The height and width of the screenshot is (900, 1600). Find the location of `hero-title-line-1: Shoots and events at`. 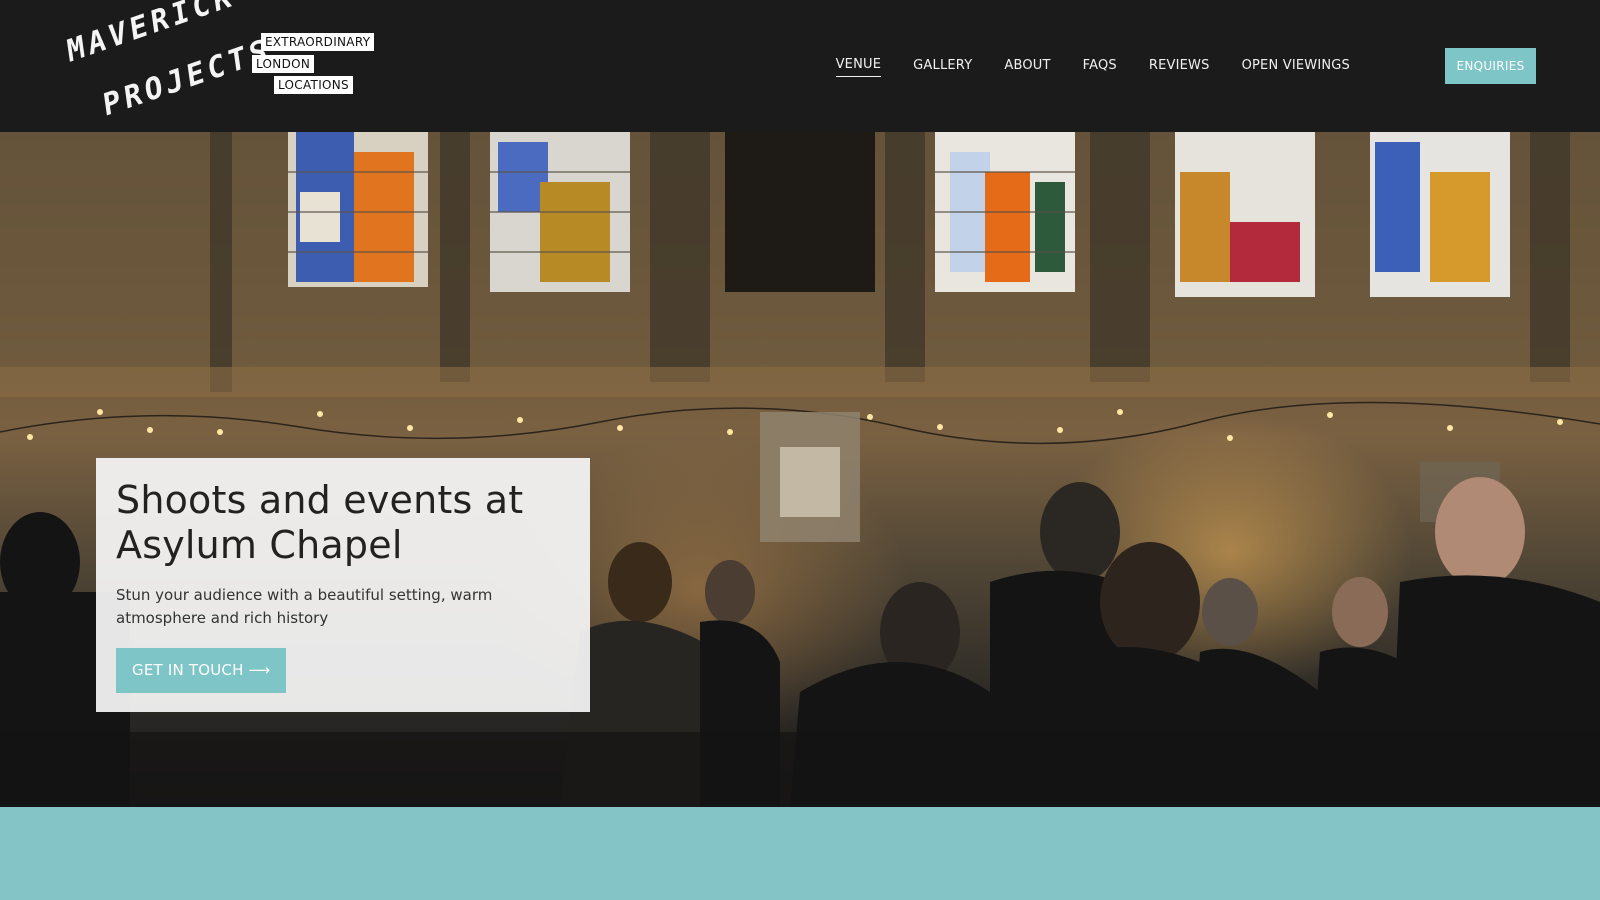

hero-title-line-1: Shoots and events at is located at coordinates (320, 500).